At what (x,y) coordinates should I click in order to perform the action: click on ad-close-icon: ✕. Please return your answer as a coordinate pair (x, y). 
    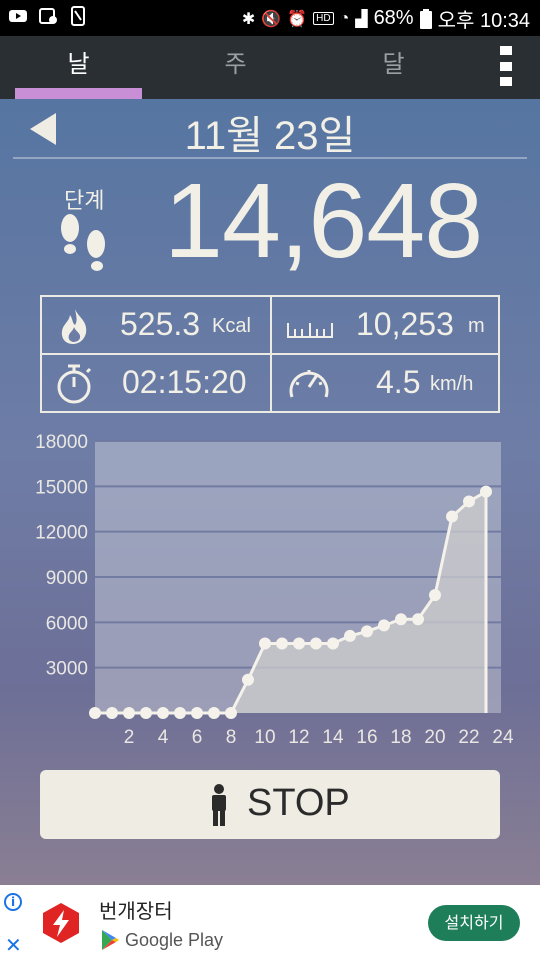
    Looking at the image, I should click on (13, 945).